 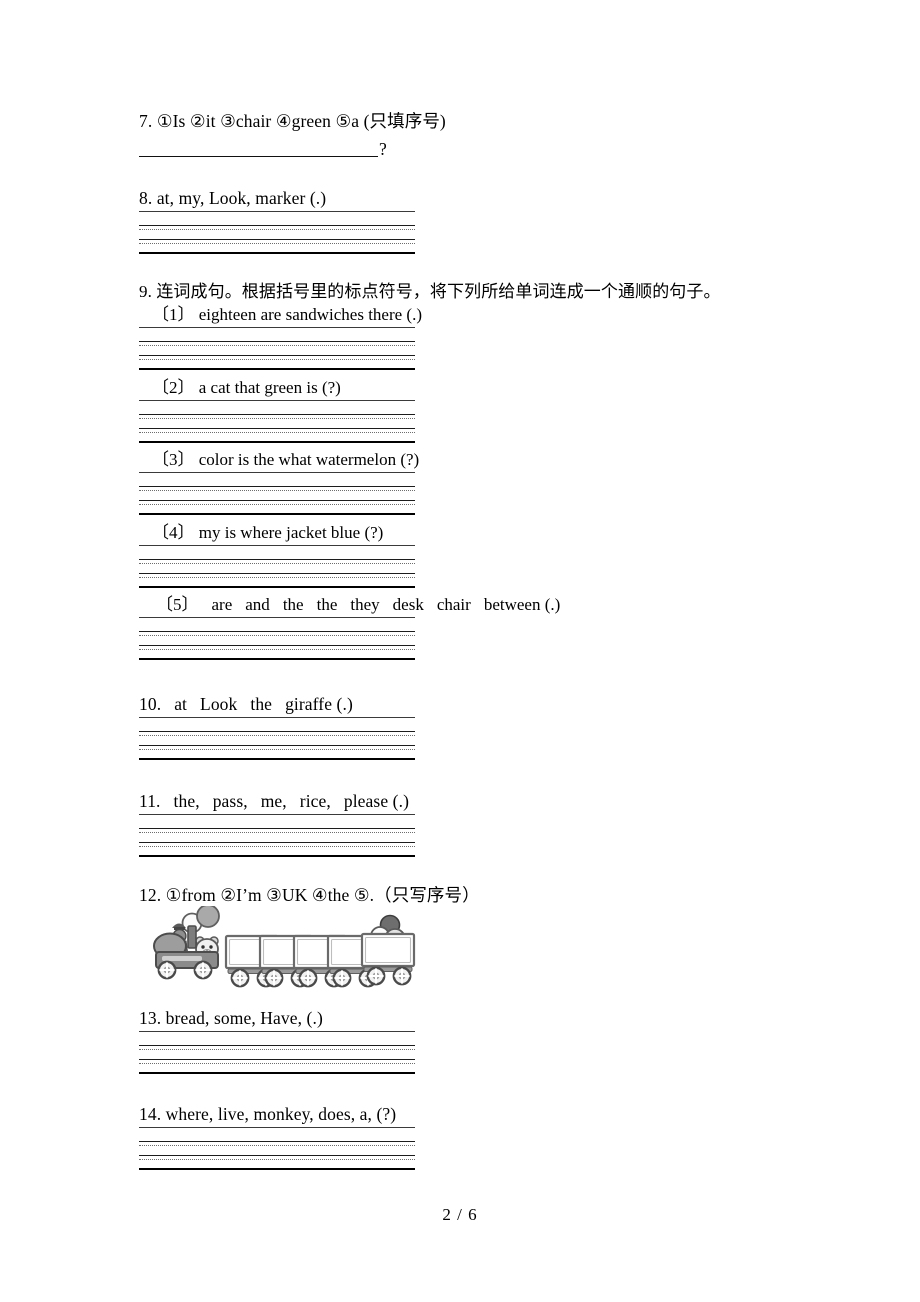 I want to click on question-7-answer-punctuation: ?, so click(x=383, y=149).